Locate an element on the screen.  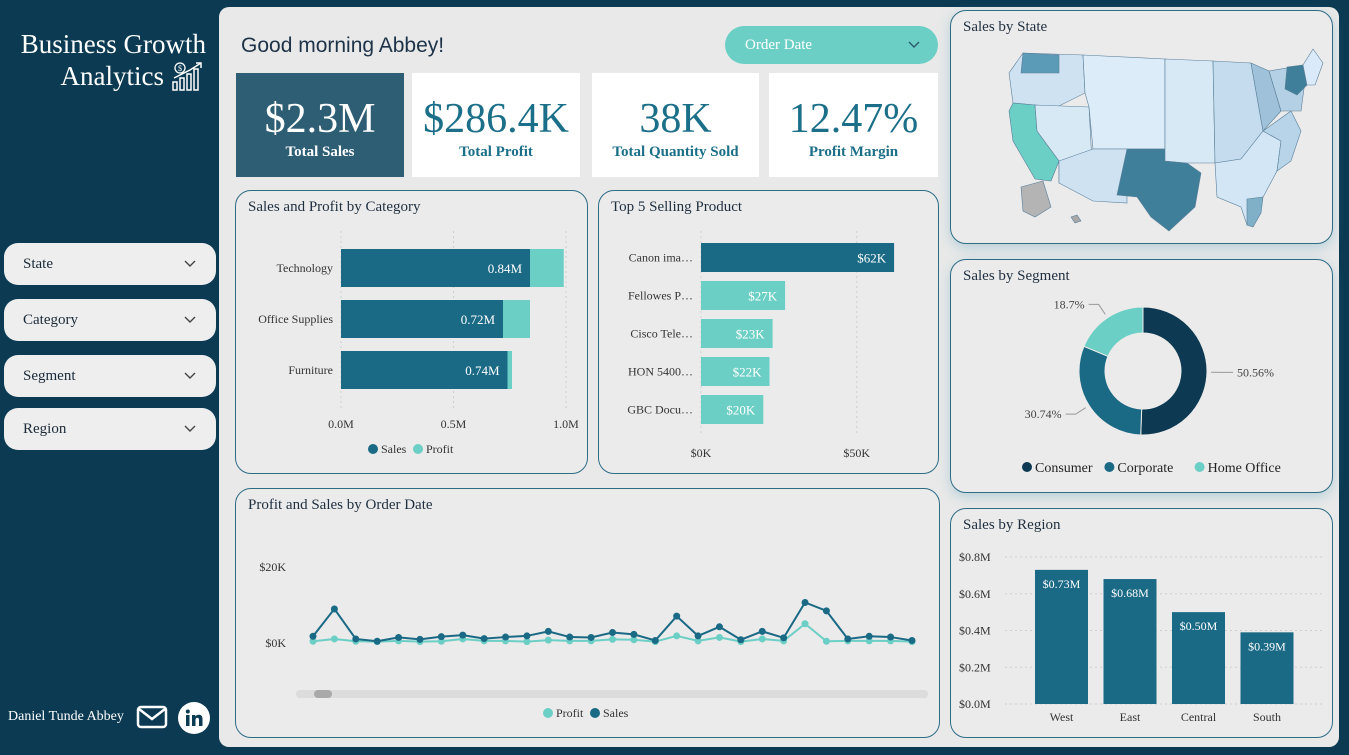
data-label: $0.68M is located at coordinates (1130, 593).